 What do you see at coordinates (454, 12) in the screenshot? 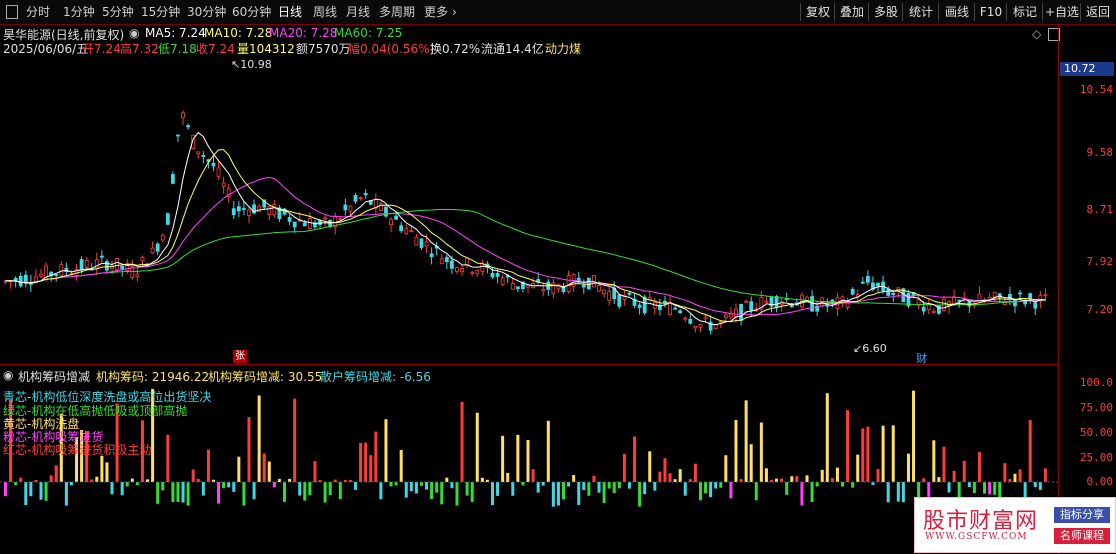
I see `chevron-right-icon: ›` at bounding box center [454, 12].